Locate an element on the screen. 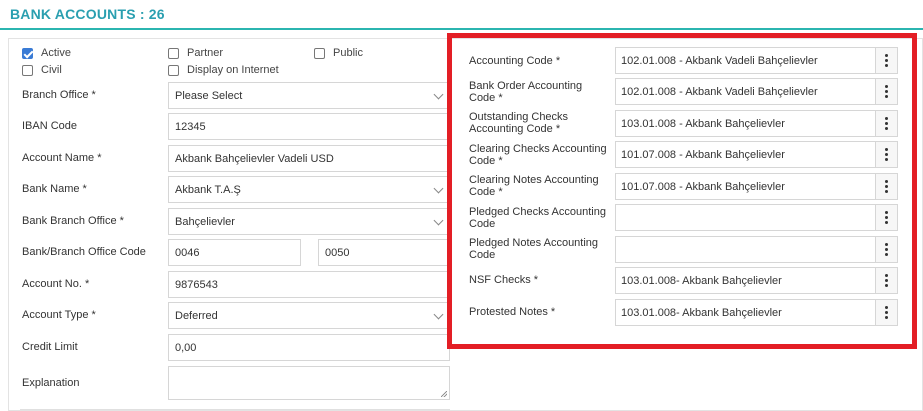  pledged-notes-accounting-code-input is located at coordinates (745, 249).